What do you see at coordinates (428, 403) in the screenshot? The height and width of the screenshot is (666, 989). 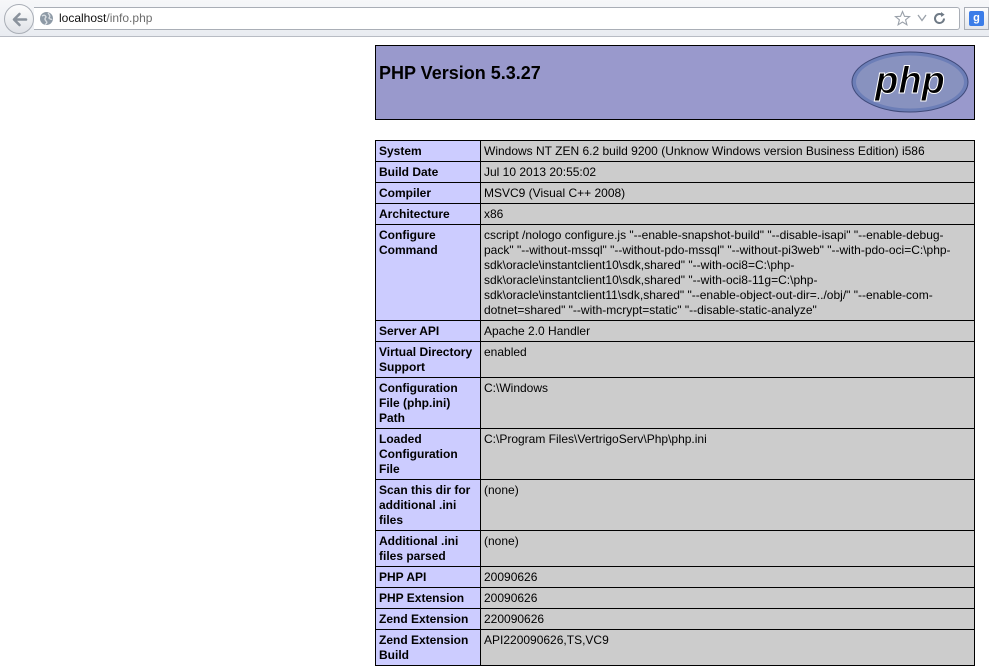 I see `row-label: Configuration File (php.ini) Path` at bounding box center [428, 403].